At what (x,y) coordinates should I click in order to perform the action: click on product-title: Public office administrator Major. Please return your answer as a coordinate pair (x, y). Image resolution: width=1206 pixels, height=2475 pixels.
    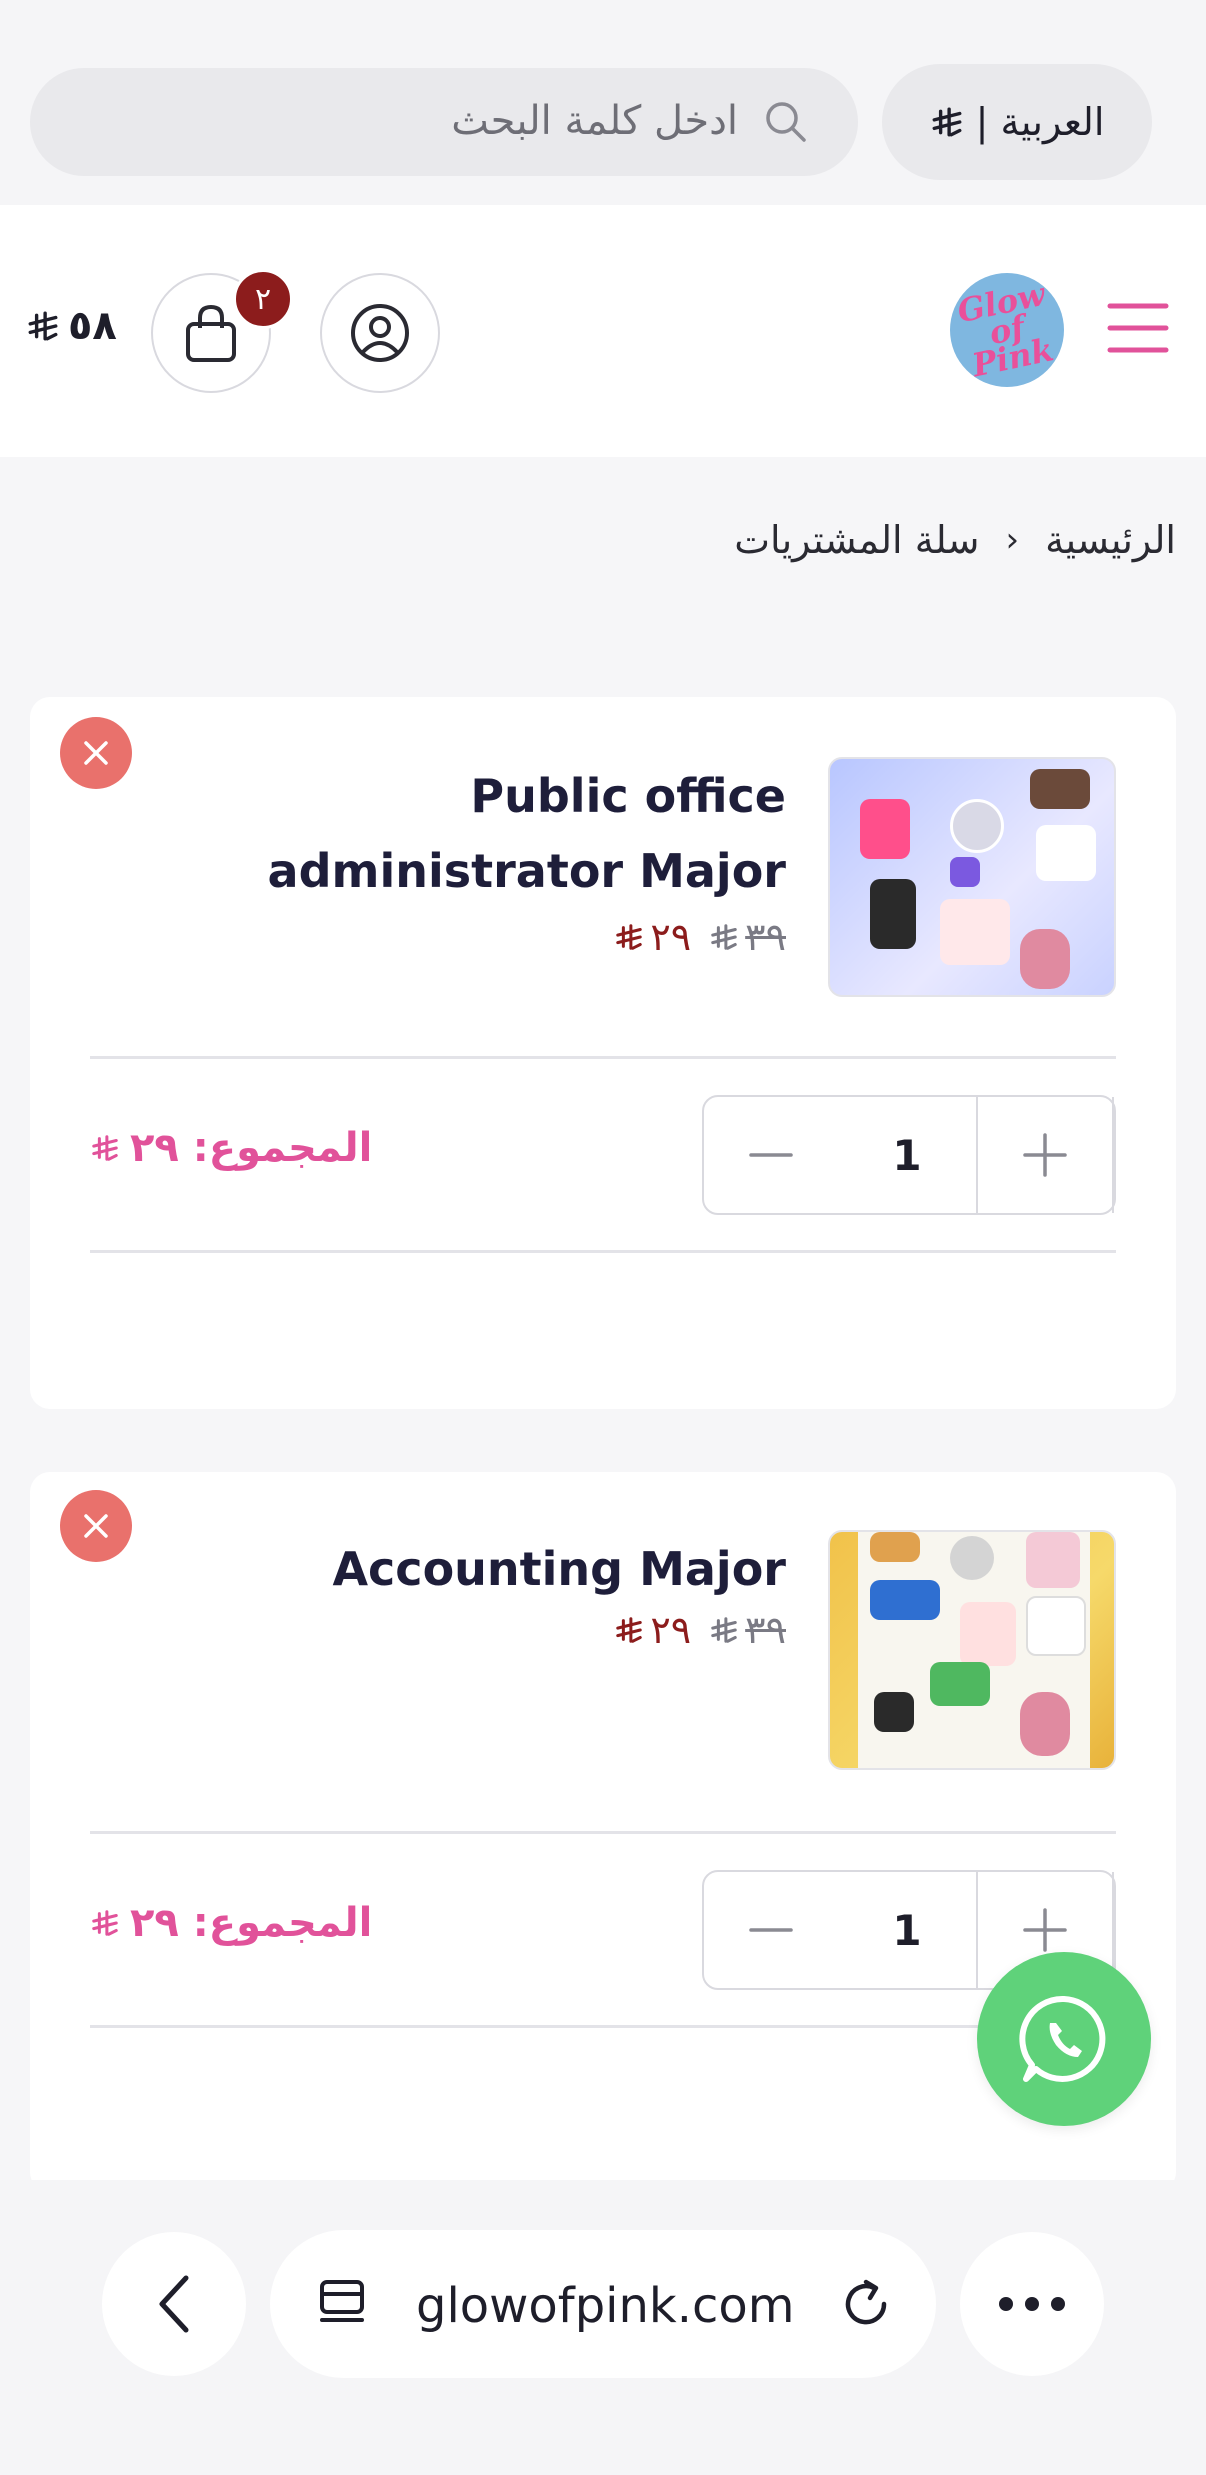
    Looking at the image, I should click on (456, 834).